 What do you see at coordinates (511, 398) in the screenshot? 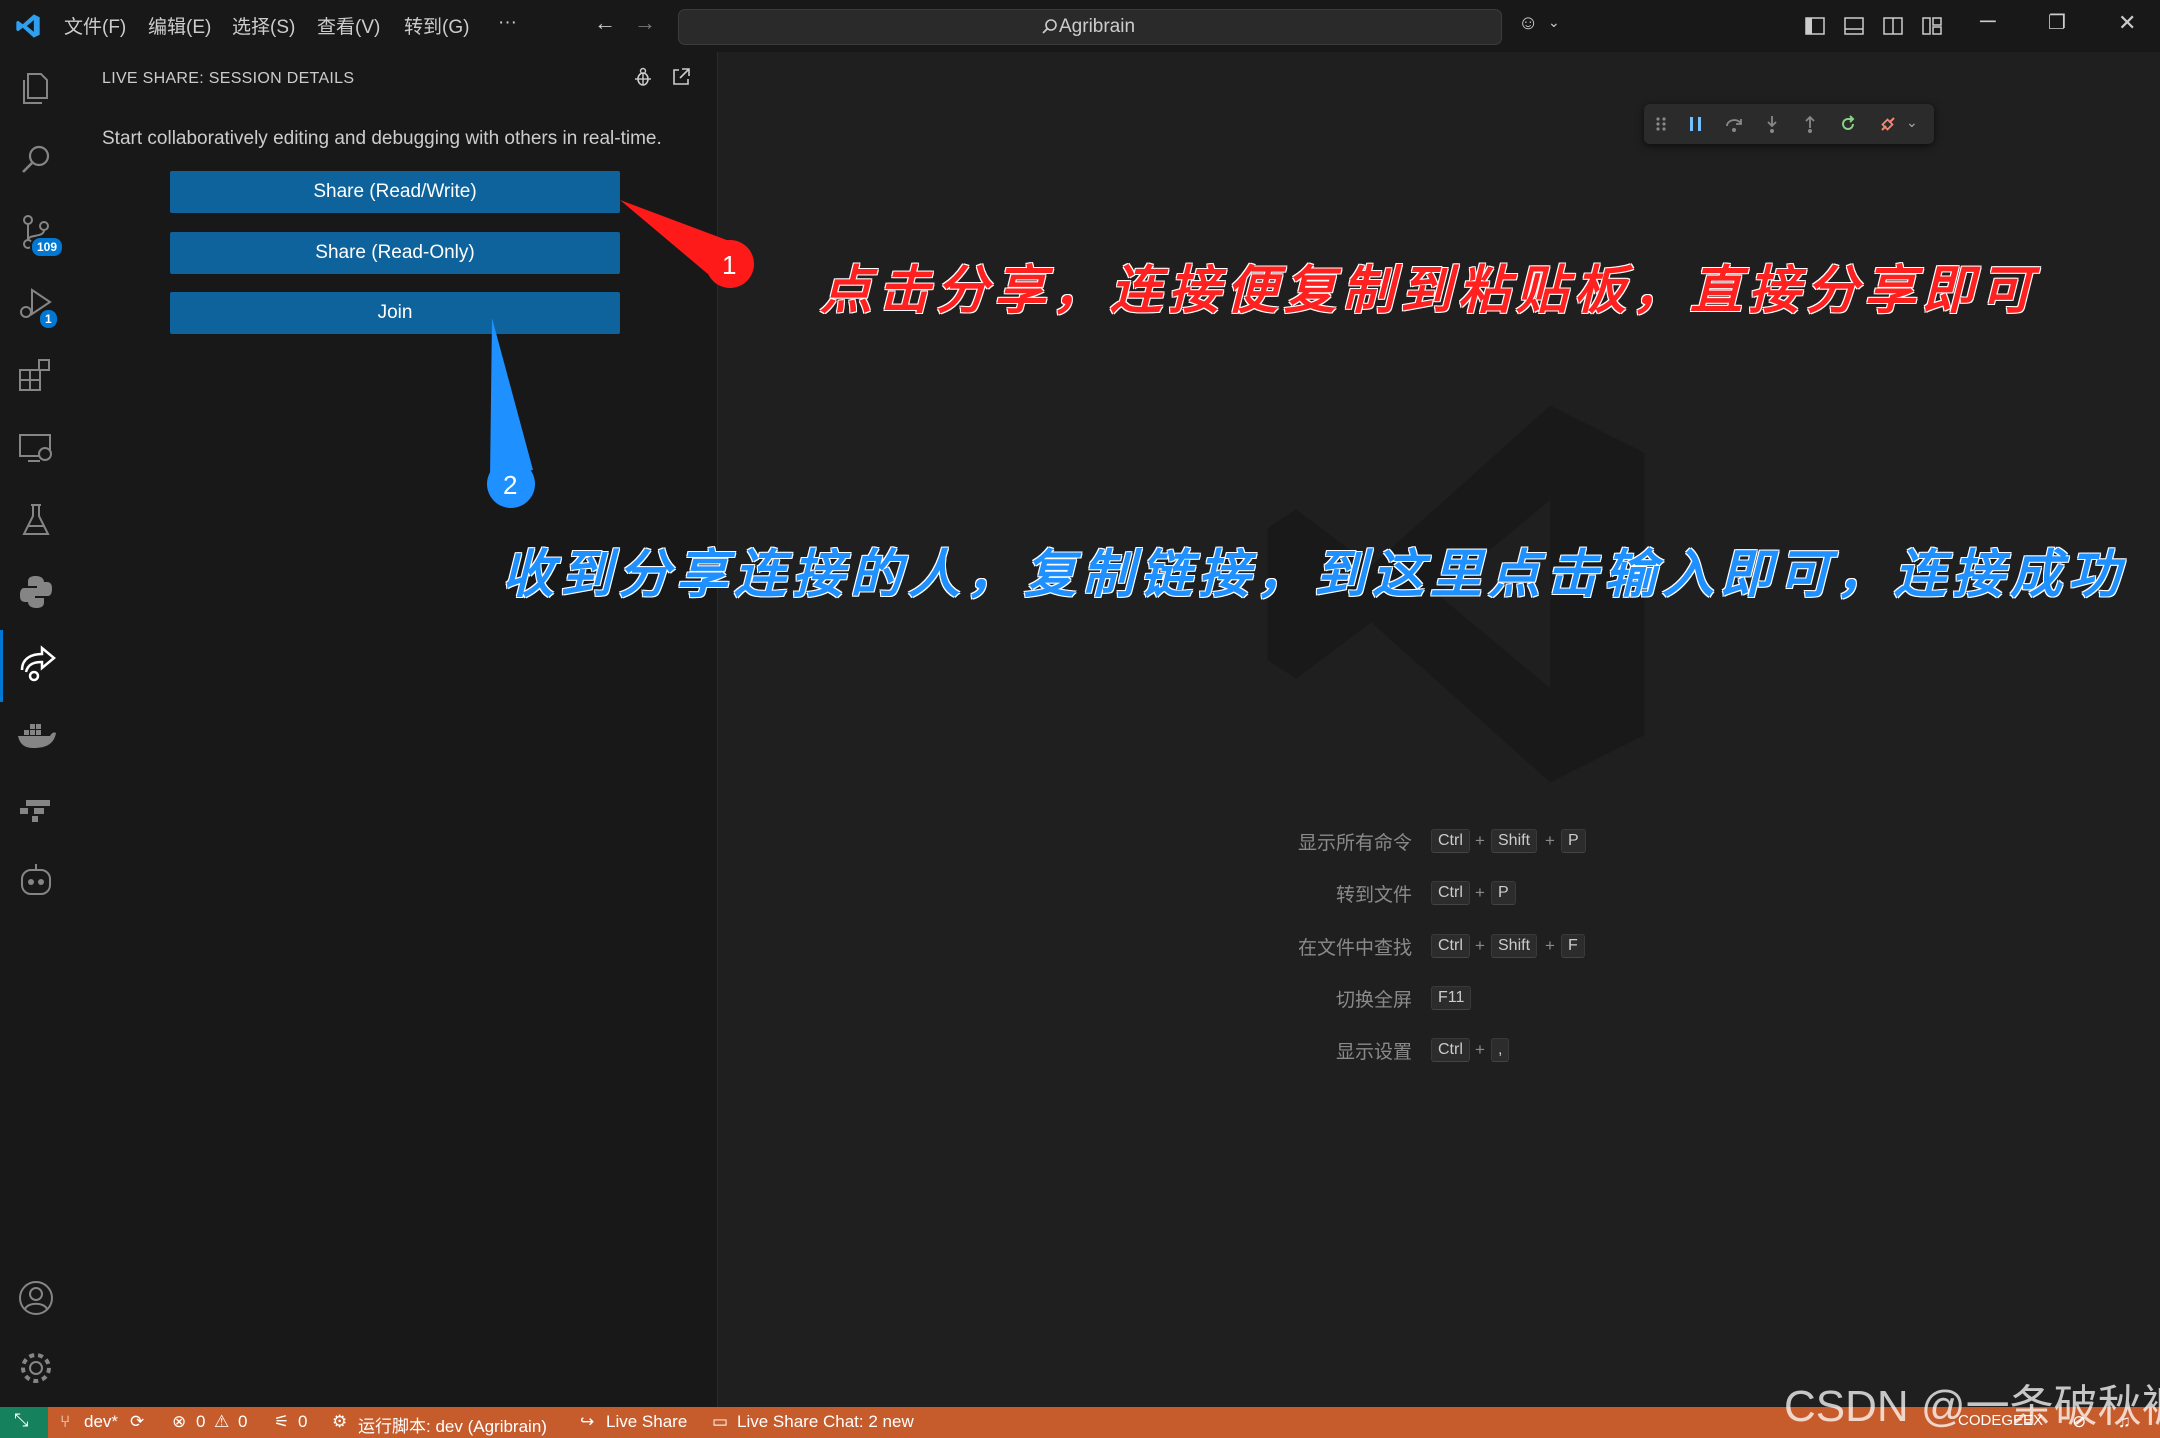
I see `blue-callout-arrow` at bounding box center [511, 398].